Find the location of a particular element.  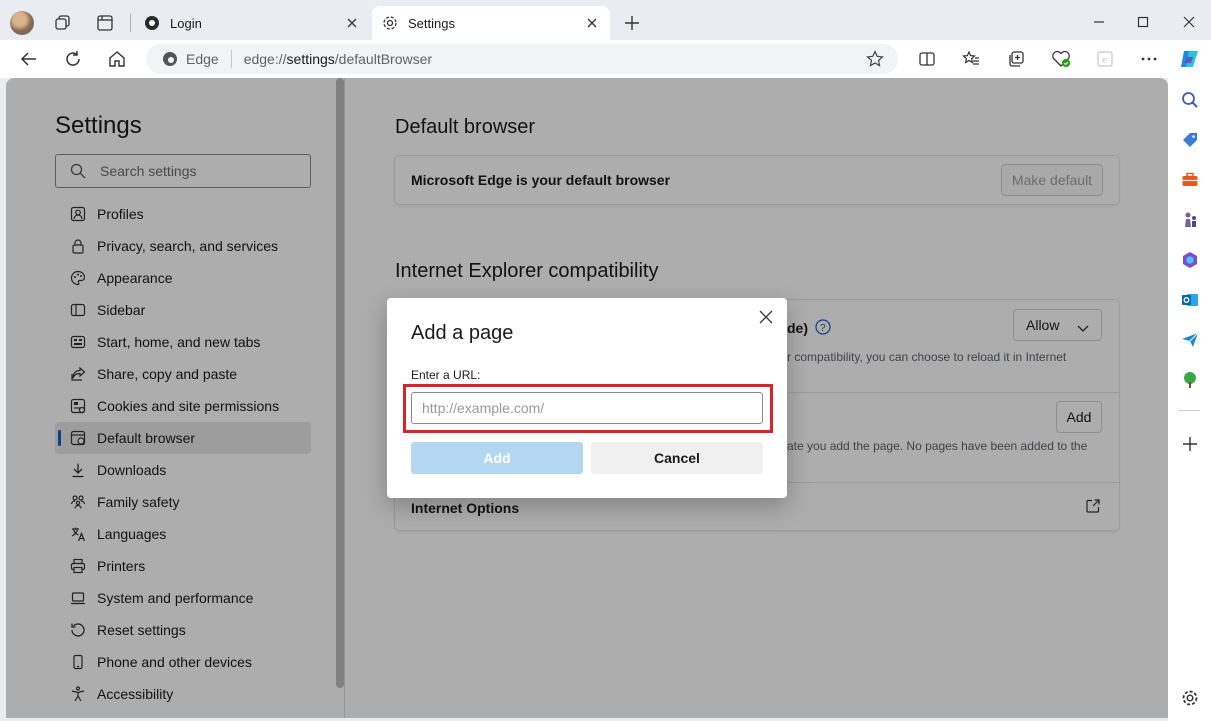

maximize-button is located at coordinates (1143, 22).